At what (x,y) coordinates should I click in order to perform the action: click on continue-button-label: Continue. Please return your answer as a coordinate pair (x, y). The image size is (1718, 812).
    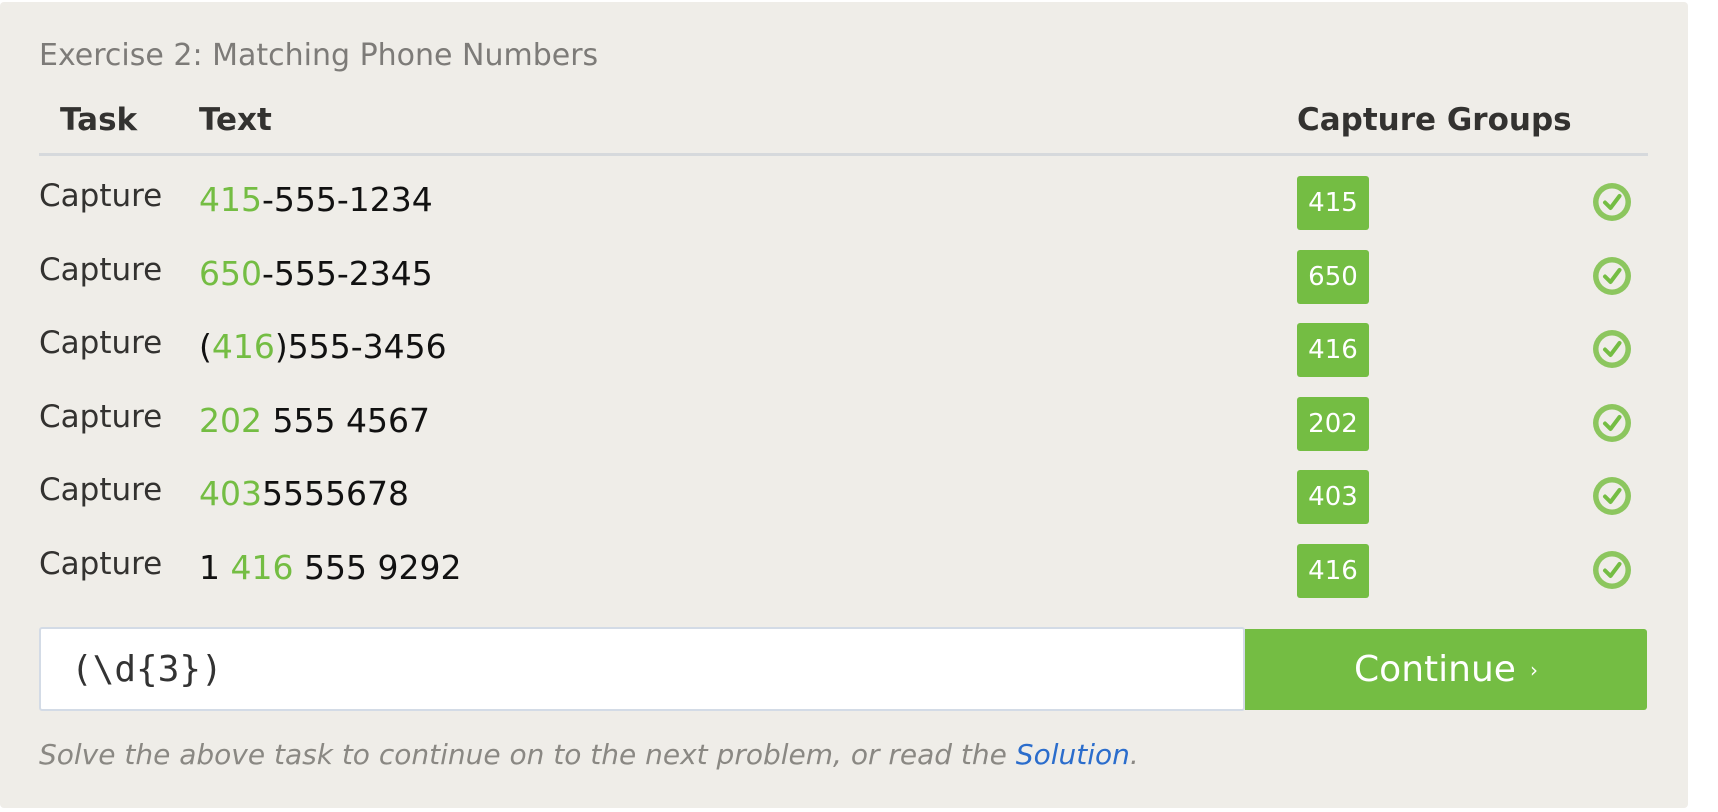
    Looking at the image, I should click on (1435, 669).